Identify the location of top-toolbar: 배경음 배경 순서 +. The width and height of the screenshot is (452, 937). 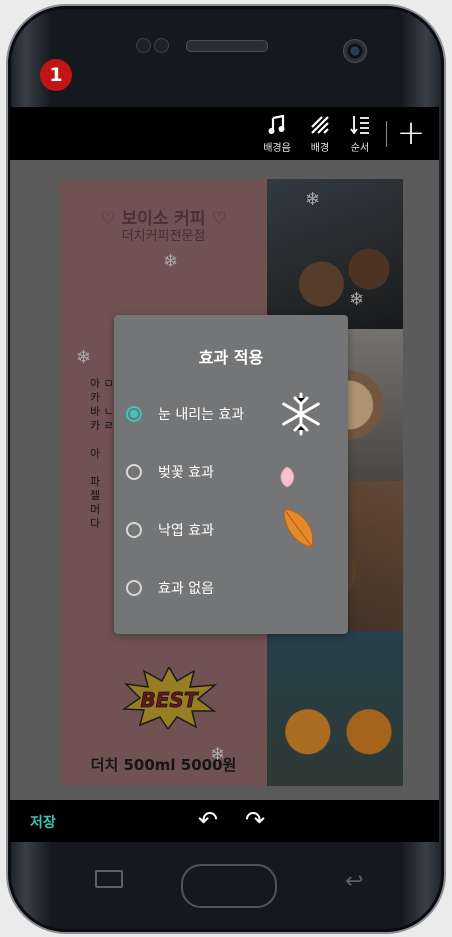
(224, 133).